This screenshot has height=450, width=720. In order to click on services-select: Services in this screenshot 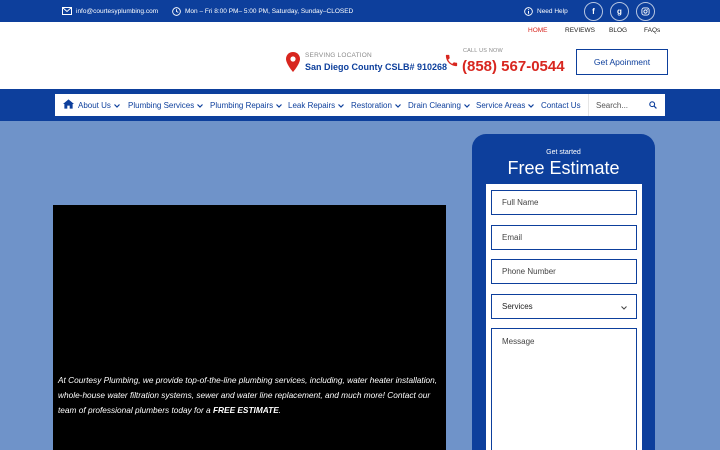, I will do `click(564, 306)`.